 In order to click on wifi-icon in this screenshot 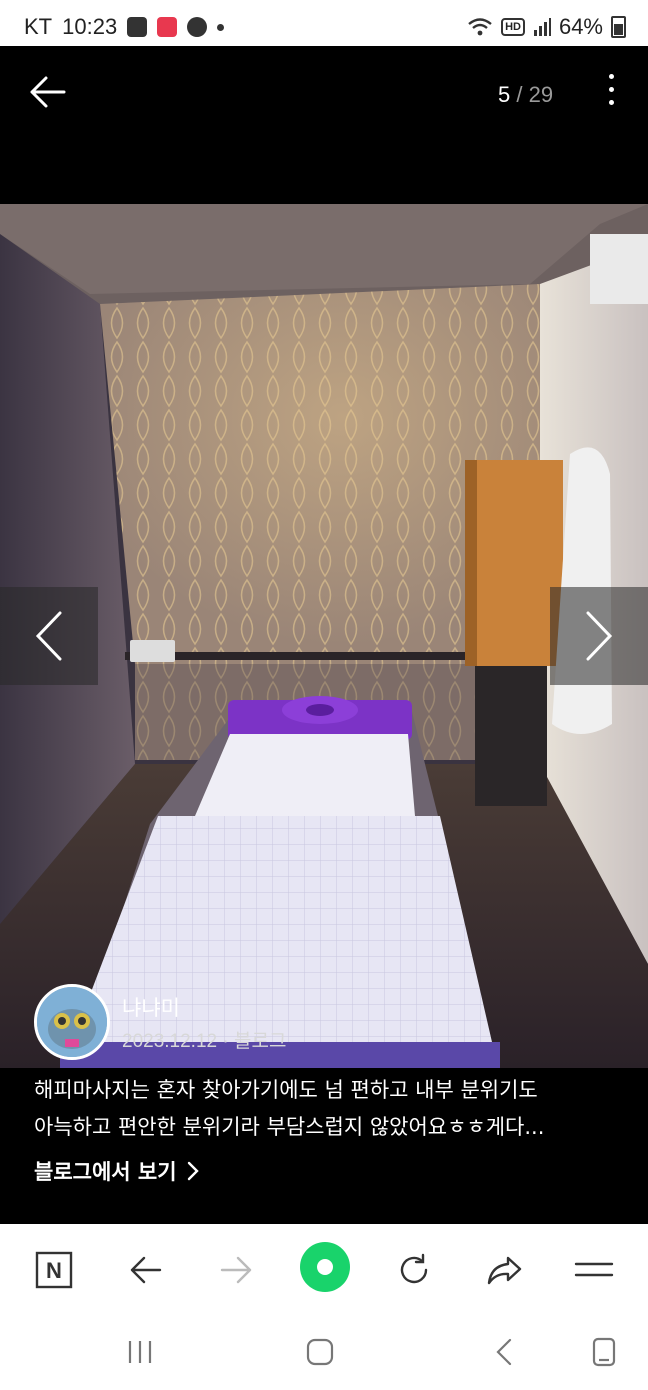, I will do `click(480, 27)`.